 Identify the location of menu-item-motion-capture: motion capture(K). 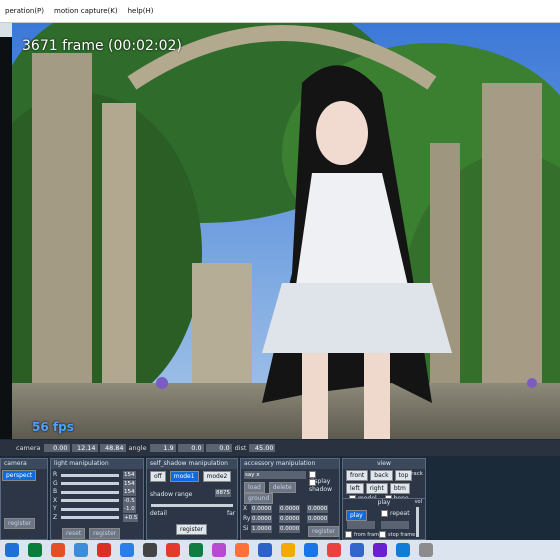
(86, 11).